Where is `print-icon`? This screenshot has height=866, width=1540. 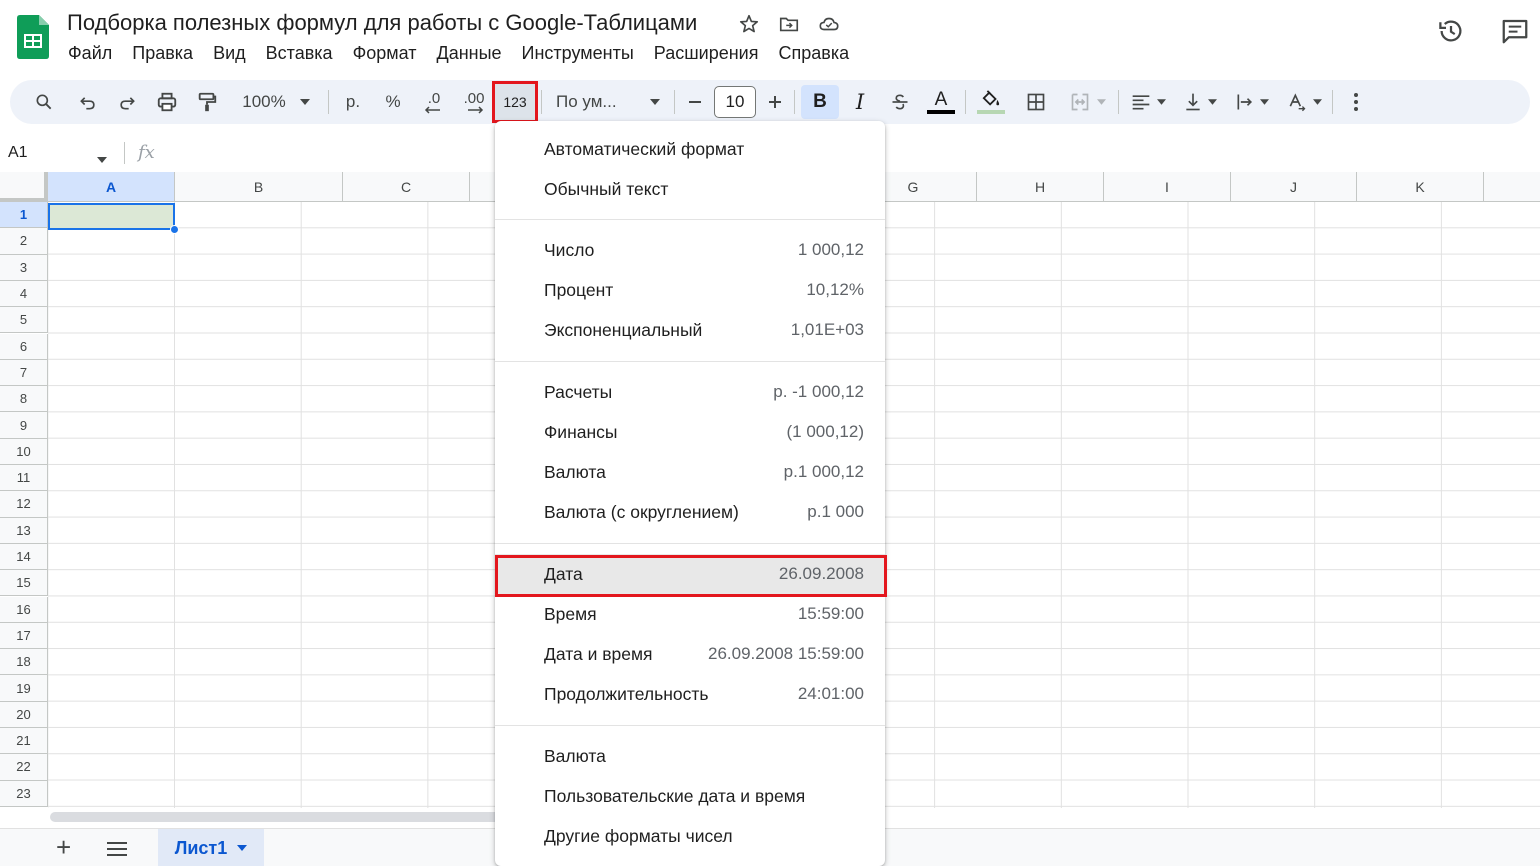
print-icon is located at coordinates (167, 102).